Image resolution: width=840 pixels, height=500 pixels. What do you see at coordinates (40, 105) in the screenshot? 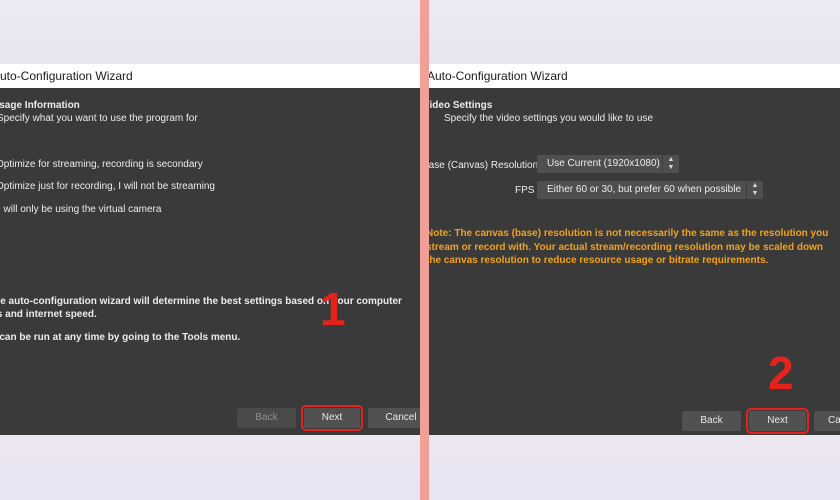
I see `section-heading: Usage Information` at bounding box center [40, 105].